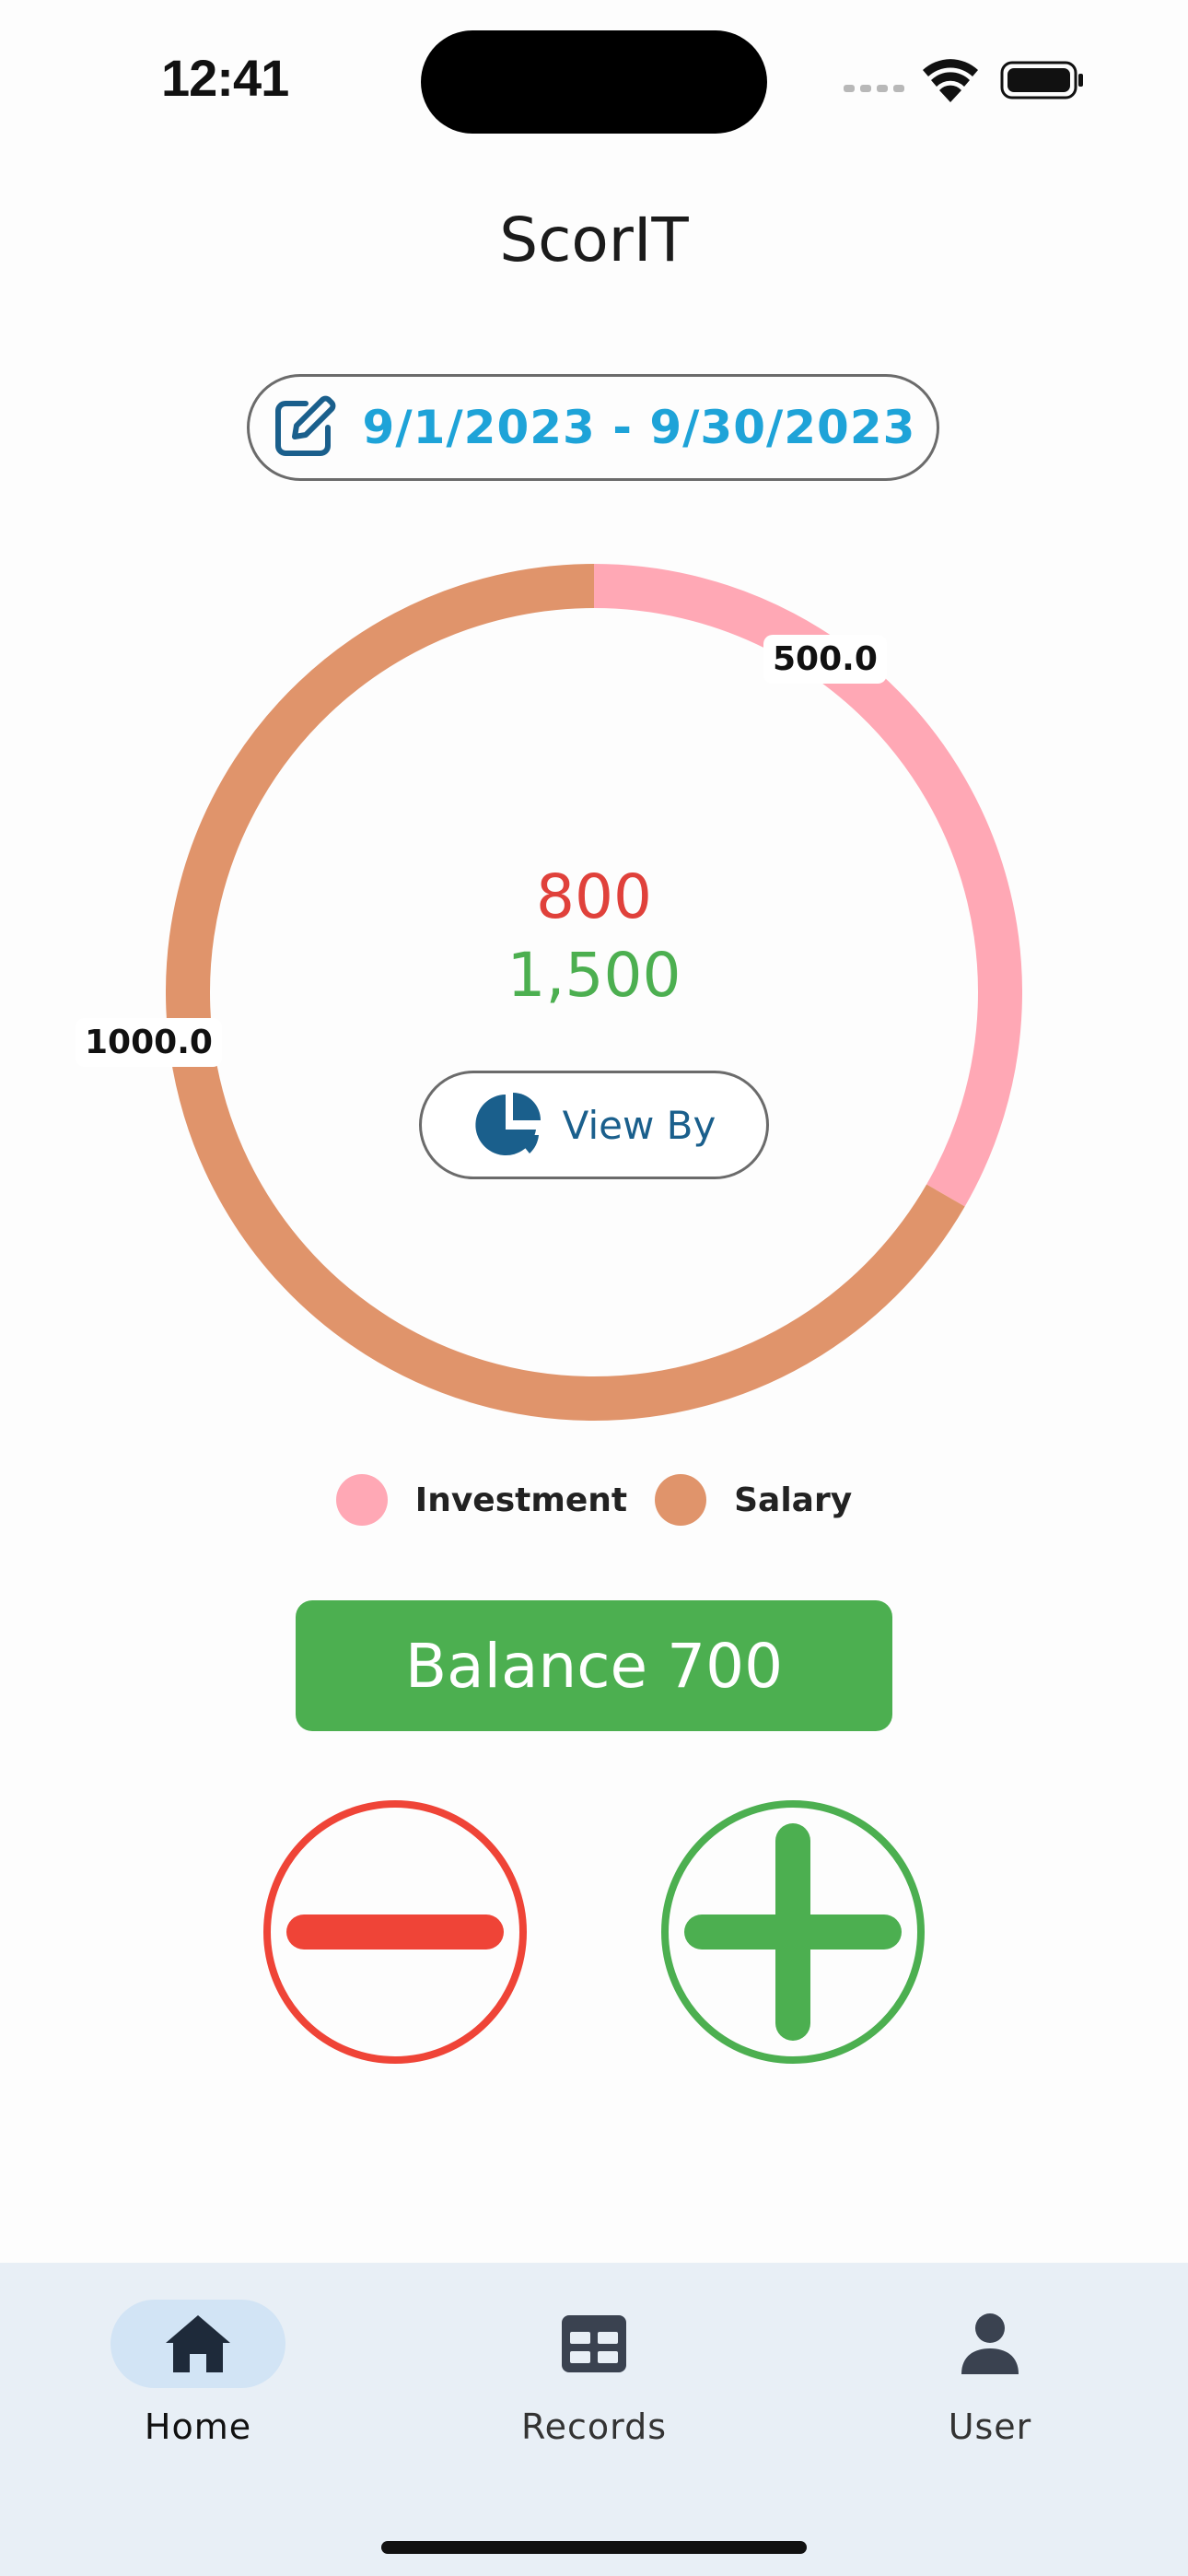  Describe the element at coordinates (198, 2426) in the screenshot. I see `nav-label-home: Home` at that location.